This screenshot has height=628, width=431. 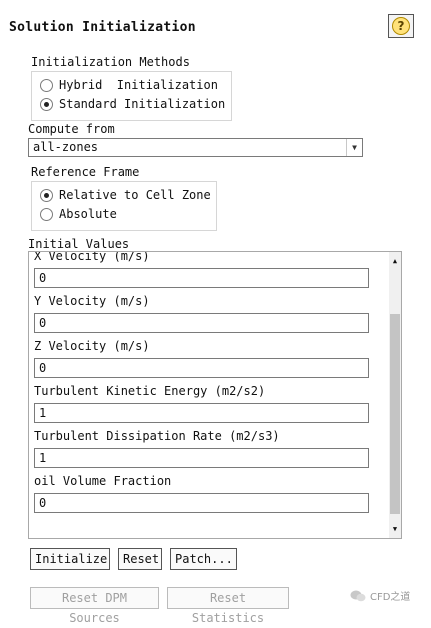 I want to click on radio-label: Standard Initialization, so click(x=142, y=104).